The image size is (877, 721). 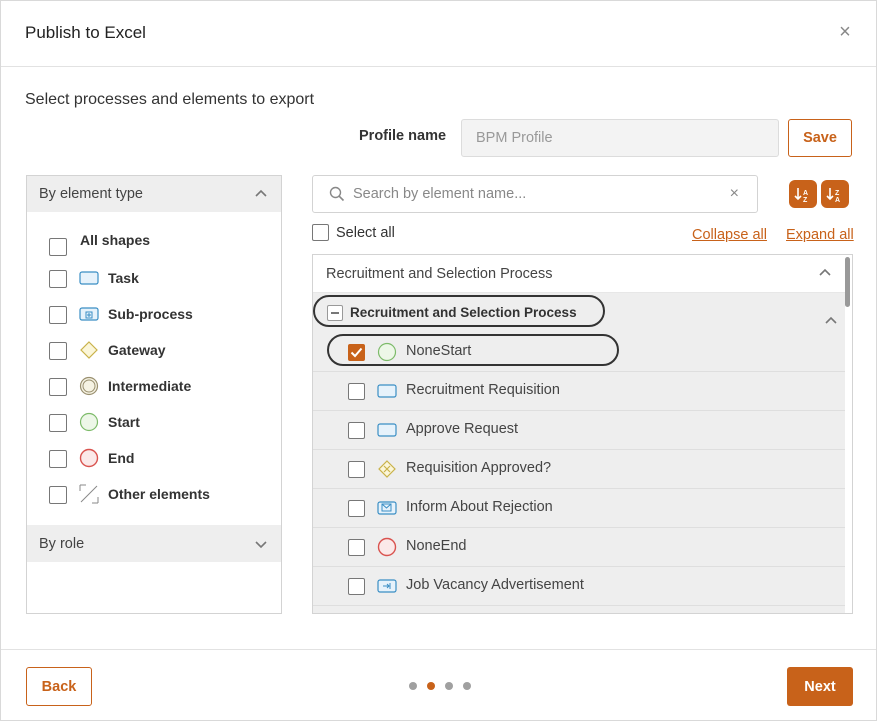 I want to click on item-label: Job Vacancy Advertisement, so click(x=495, y=585).